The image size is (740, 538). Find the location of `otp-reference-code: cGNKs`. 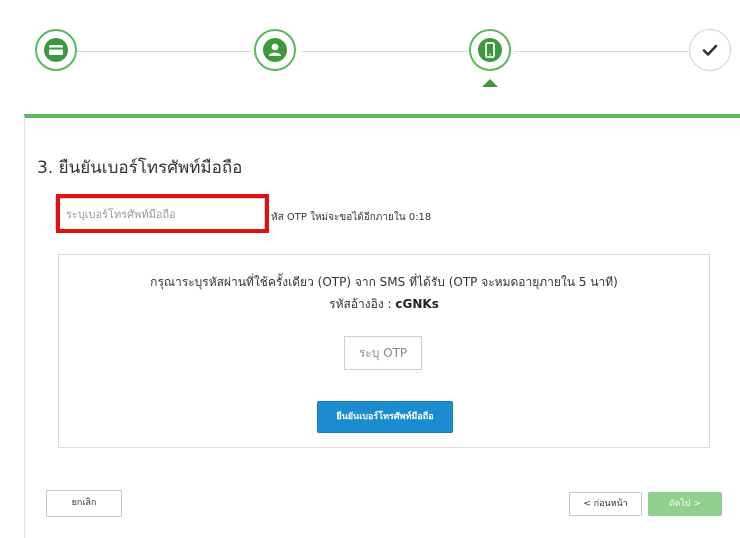

otp-reference-code: cGNKs is located at coordinates (417, 304).